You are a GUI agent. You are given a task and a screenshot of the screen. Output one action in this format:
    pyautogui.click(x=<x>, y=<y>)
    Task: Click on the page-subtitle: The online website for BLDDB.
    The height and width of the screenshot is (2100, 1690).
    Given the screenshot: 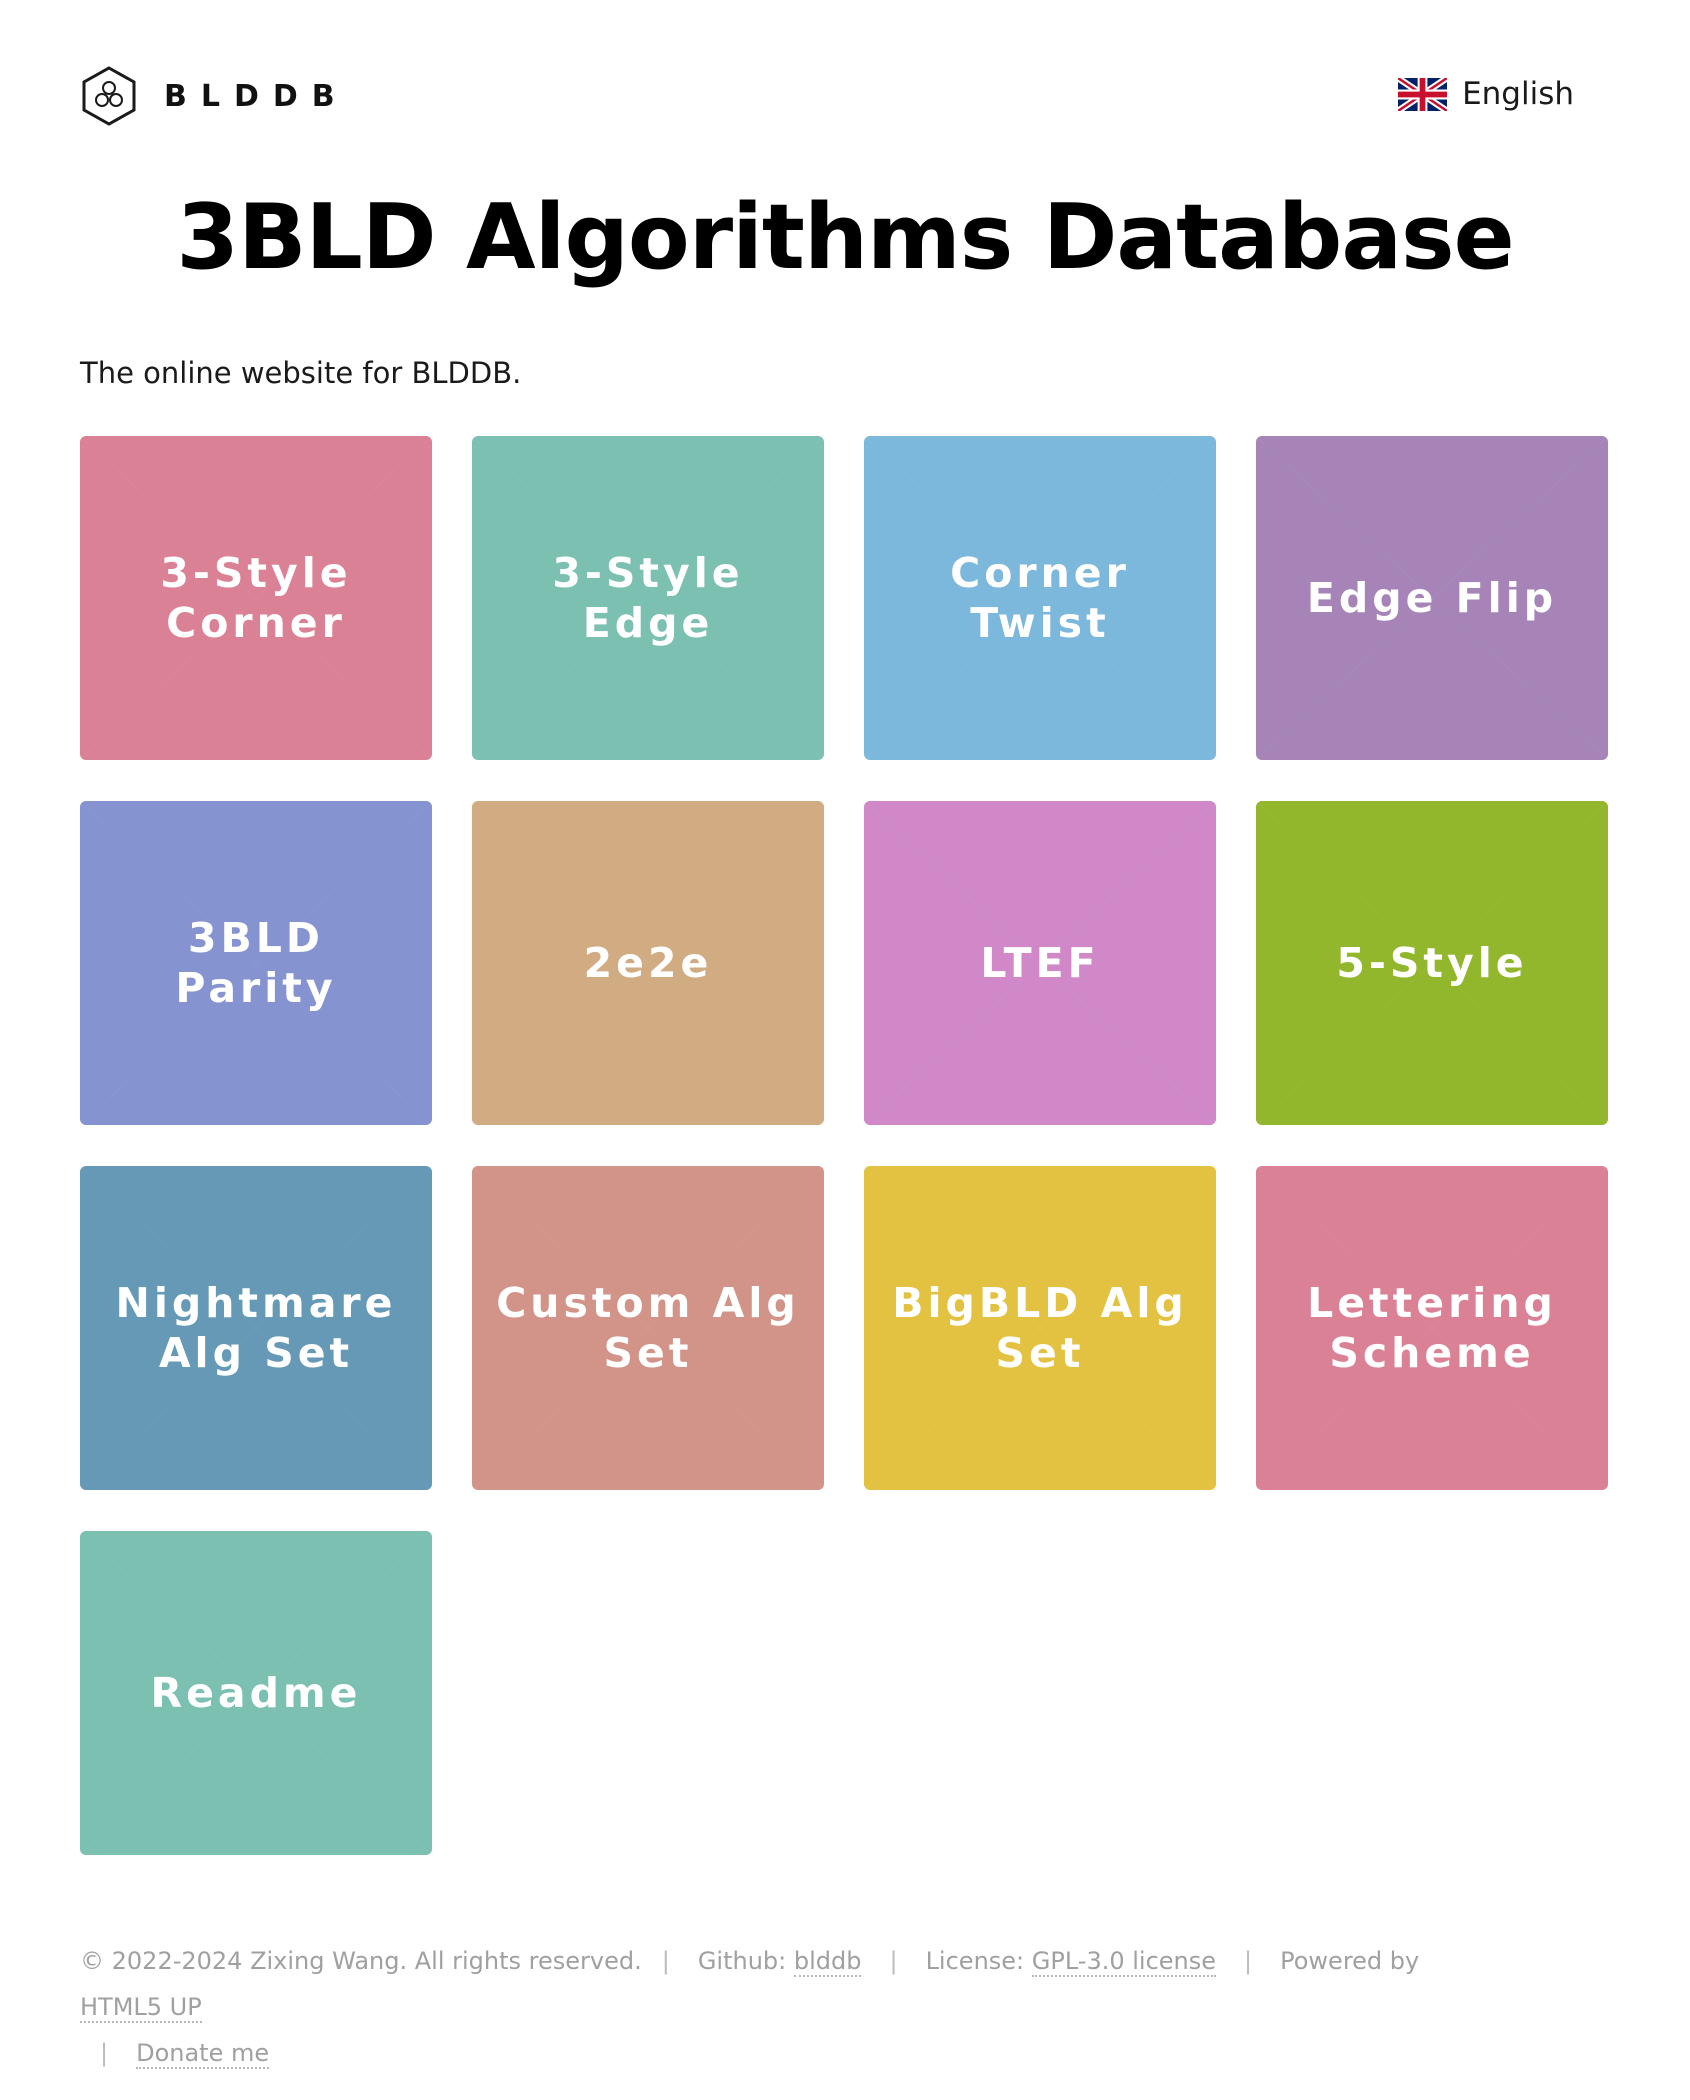 What is the action you would take?
    pyautogui.click(x=301, y=373)
    